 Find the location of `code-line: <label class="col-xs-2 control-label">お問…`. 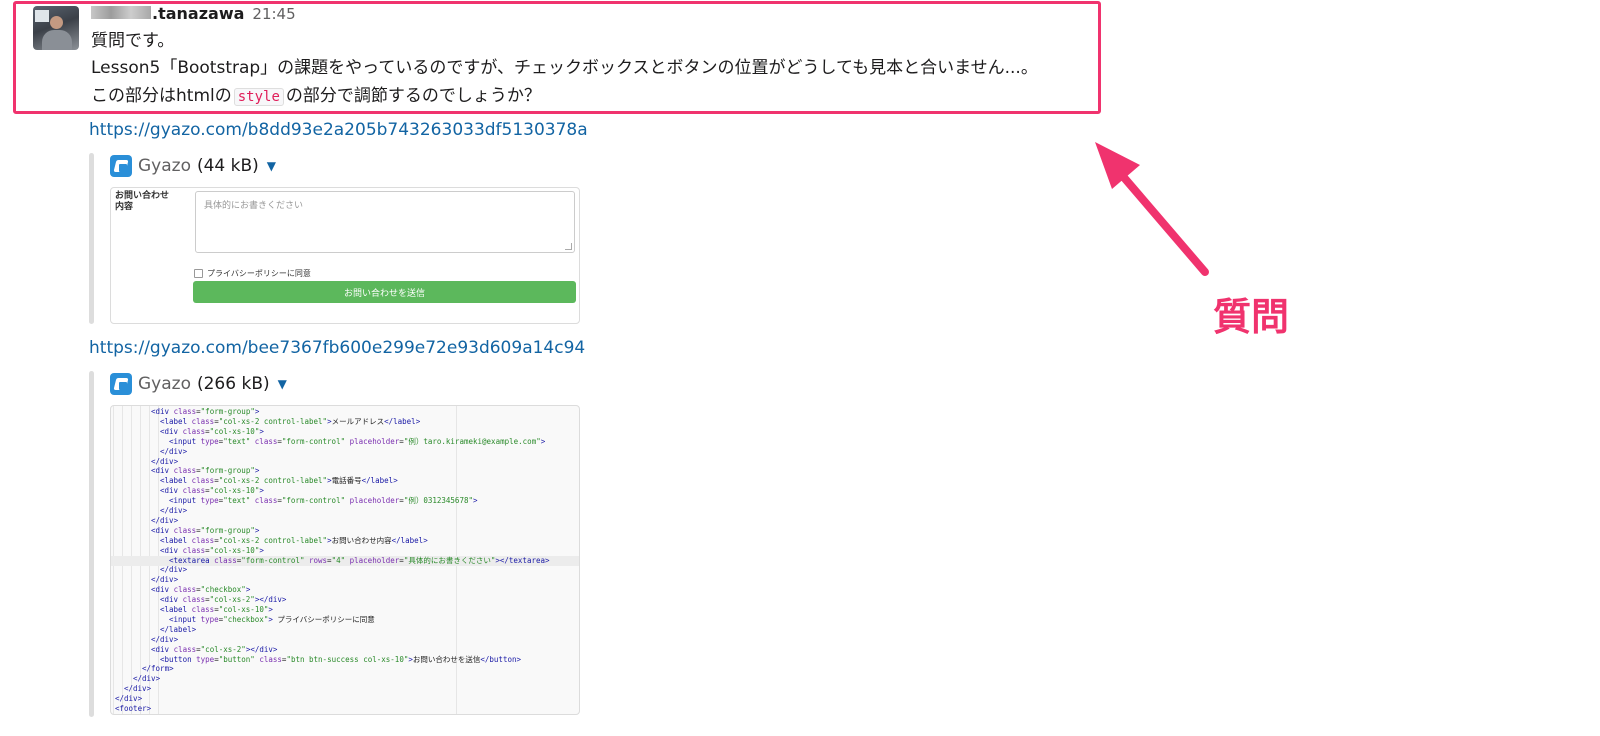

code-line: <label class="col-xs-2 control-label">お問… is located at coordinates (345, 541).